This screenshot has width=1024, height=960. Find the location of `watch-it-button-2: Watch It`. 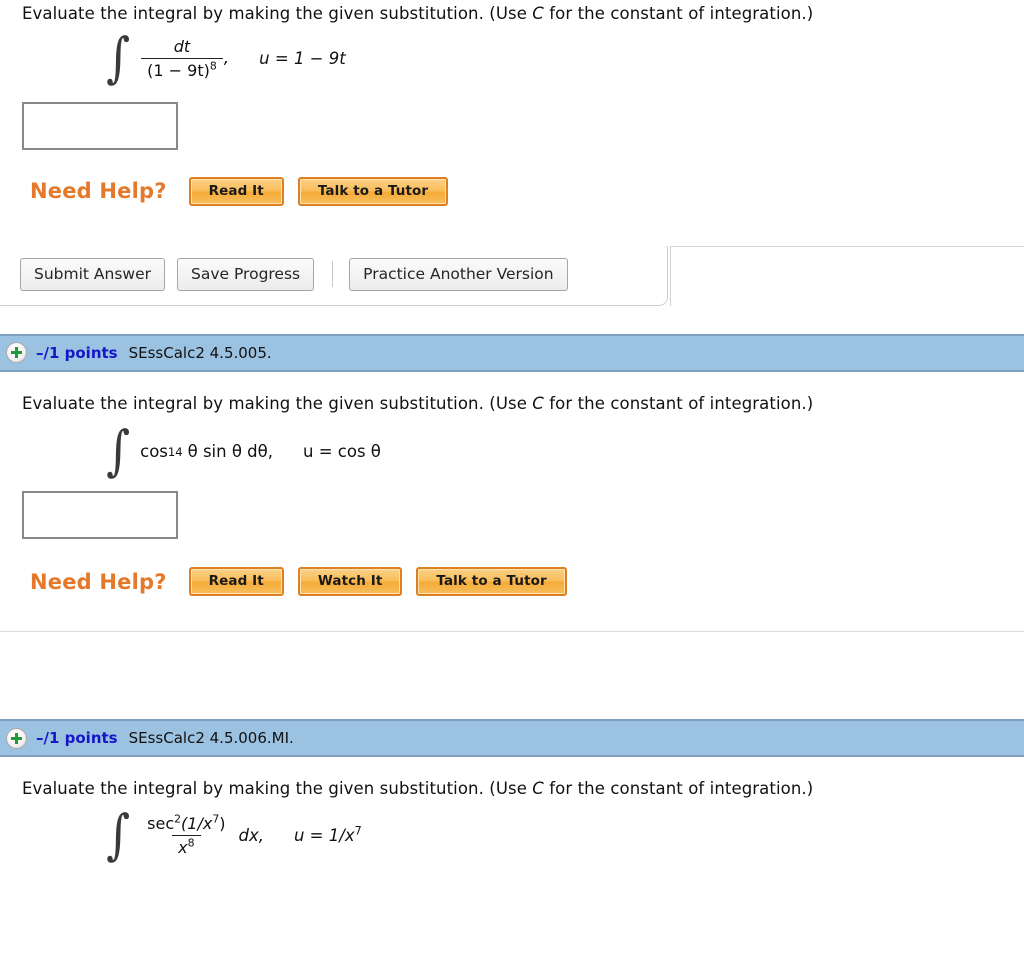

watch-it-button-2: Watch It is located at coordinates (350, 582).